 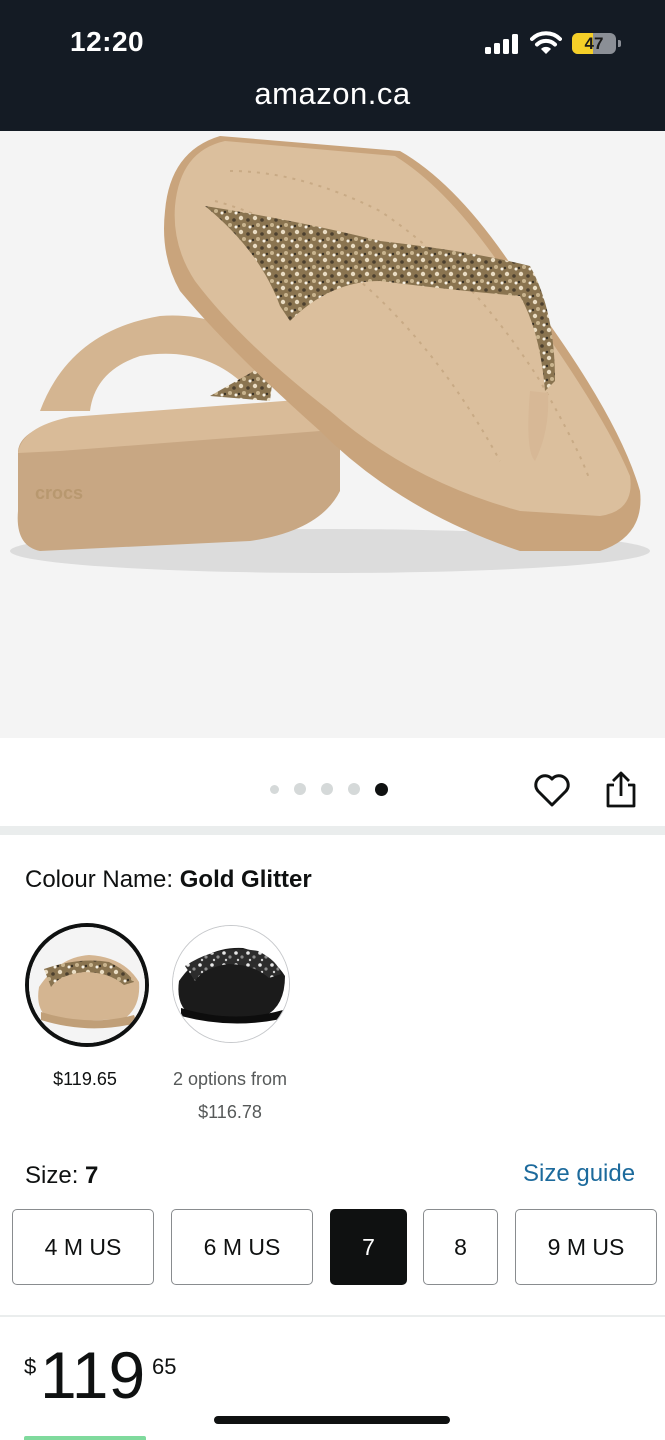 I want to click on size-option-9: 9 M US, so click(x=586, y=1247).